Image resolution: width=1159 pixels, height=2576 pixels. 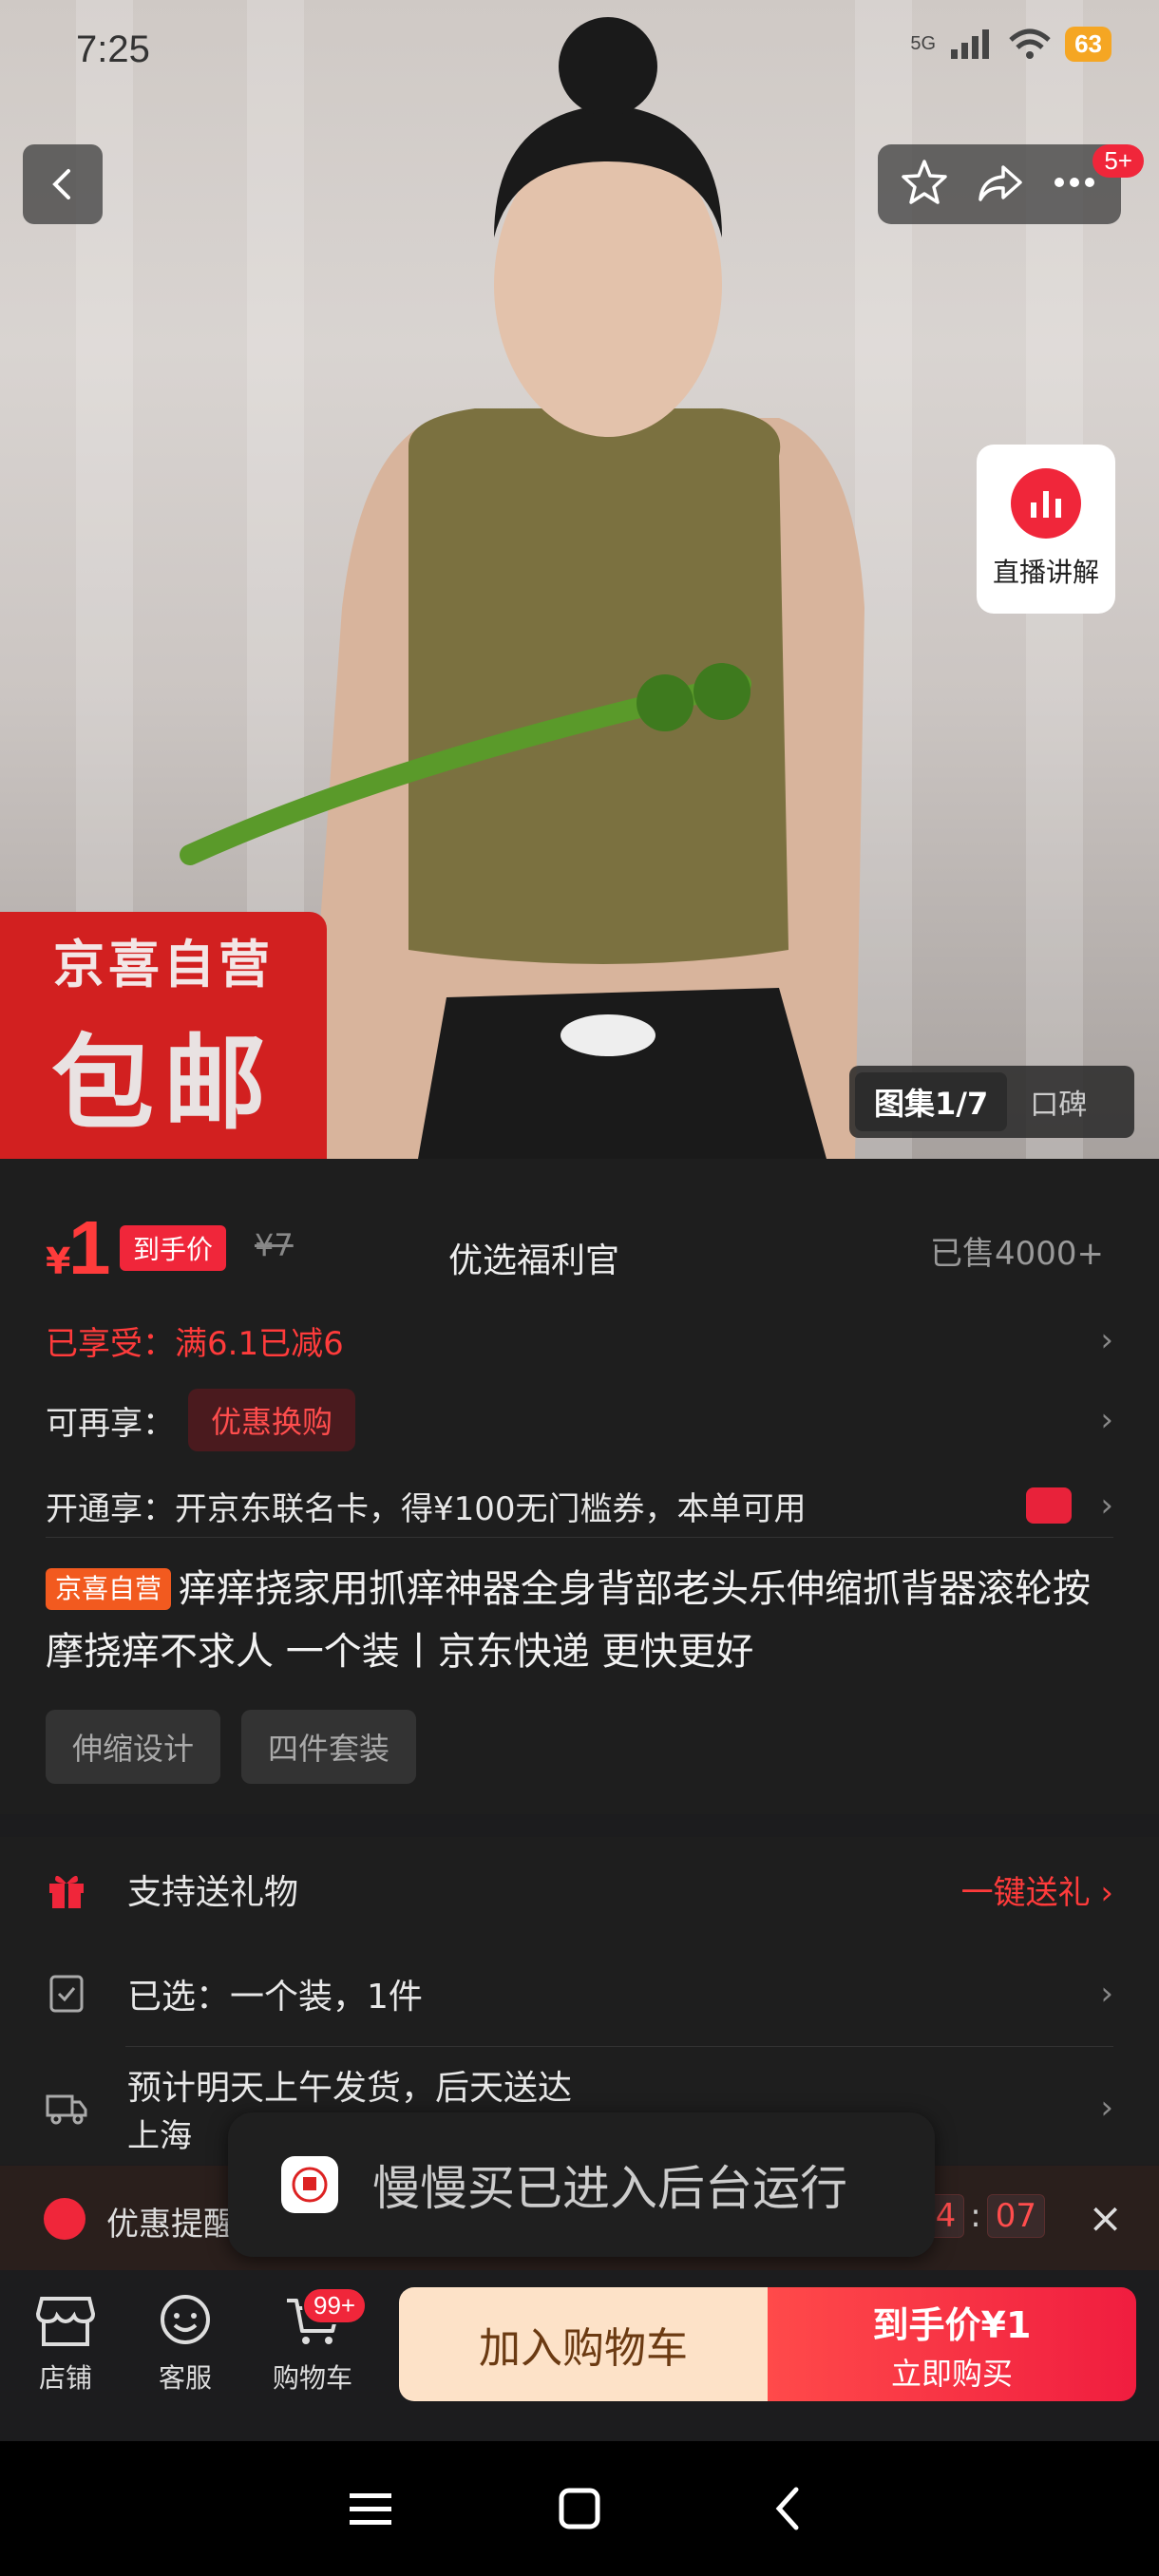 I want to click on live-label: 直播讲解, so click(x=1045, y=572).